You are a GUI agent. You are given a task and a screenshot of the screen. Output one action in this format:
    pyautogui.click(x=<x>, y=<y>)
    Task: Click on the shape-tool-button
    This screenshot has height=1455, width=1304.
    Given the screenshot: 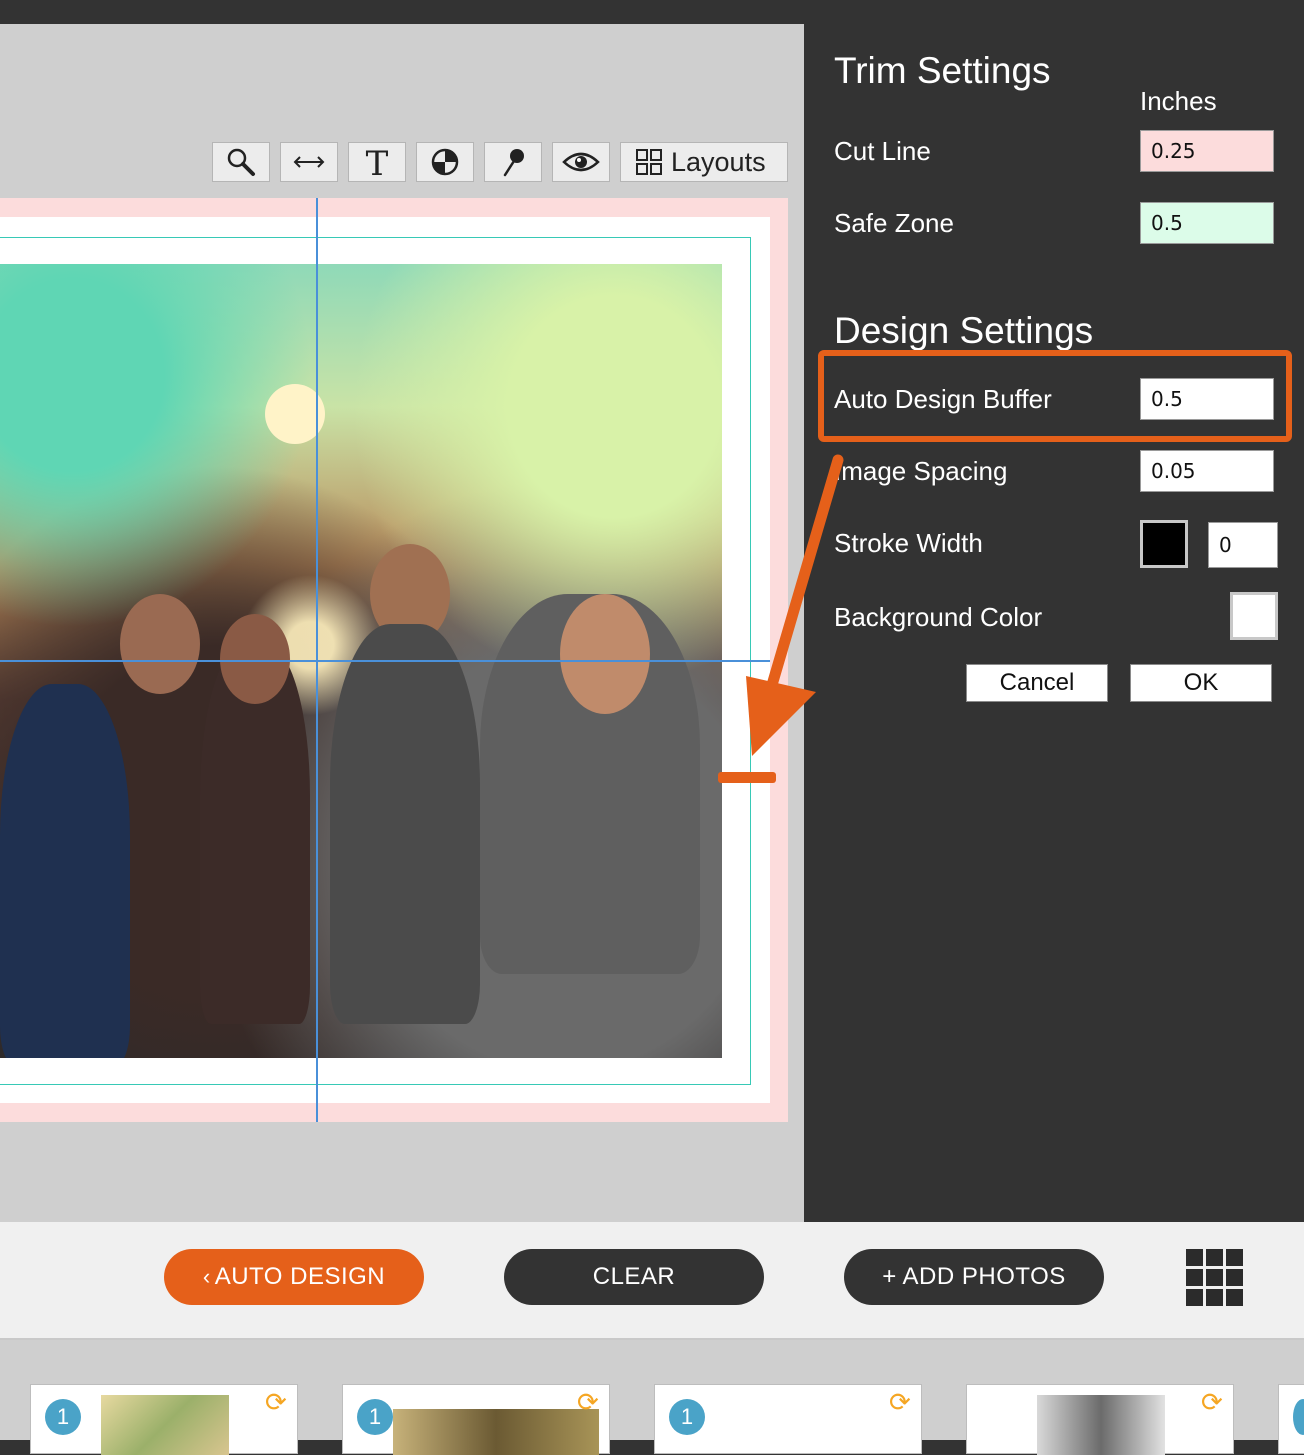 What is the action you would take?
    pyautogui.click(x=445, y=162)
    